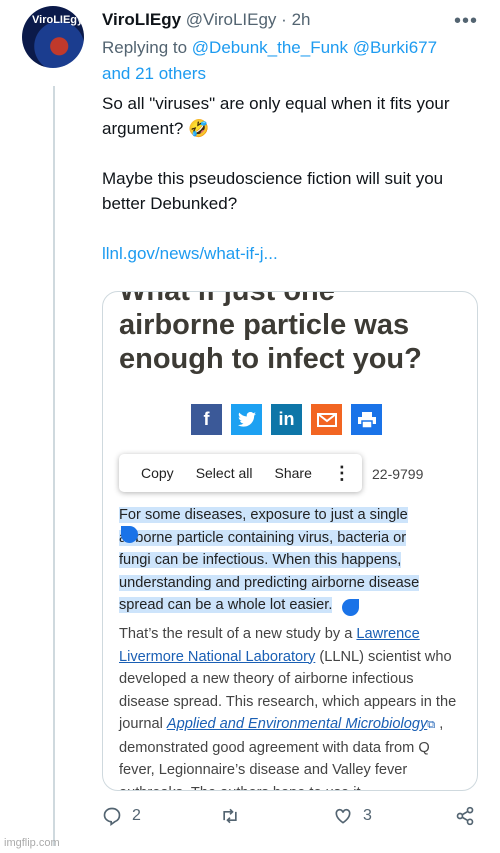 Image resolution: width=500 pixels, height=853 pixels. Describe the element at coordinates (32, 843) in the screenshot. I see `watermark: imgflip.com` at that location.